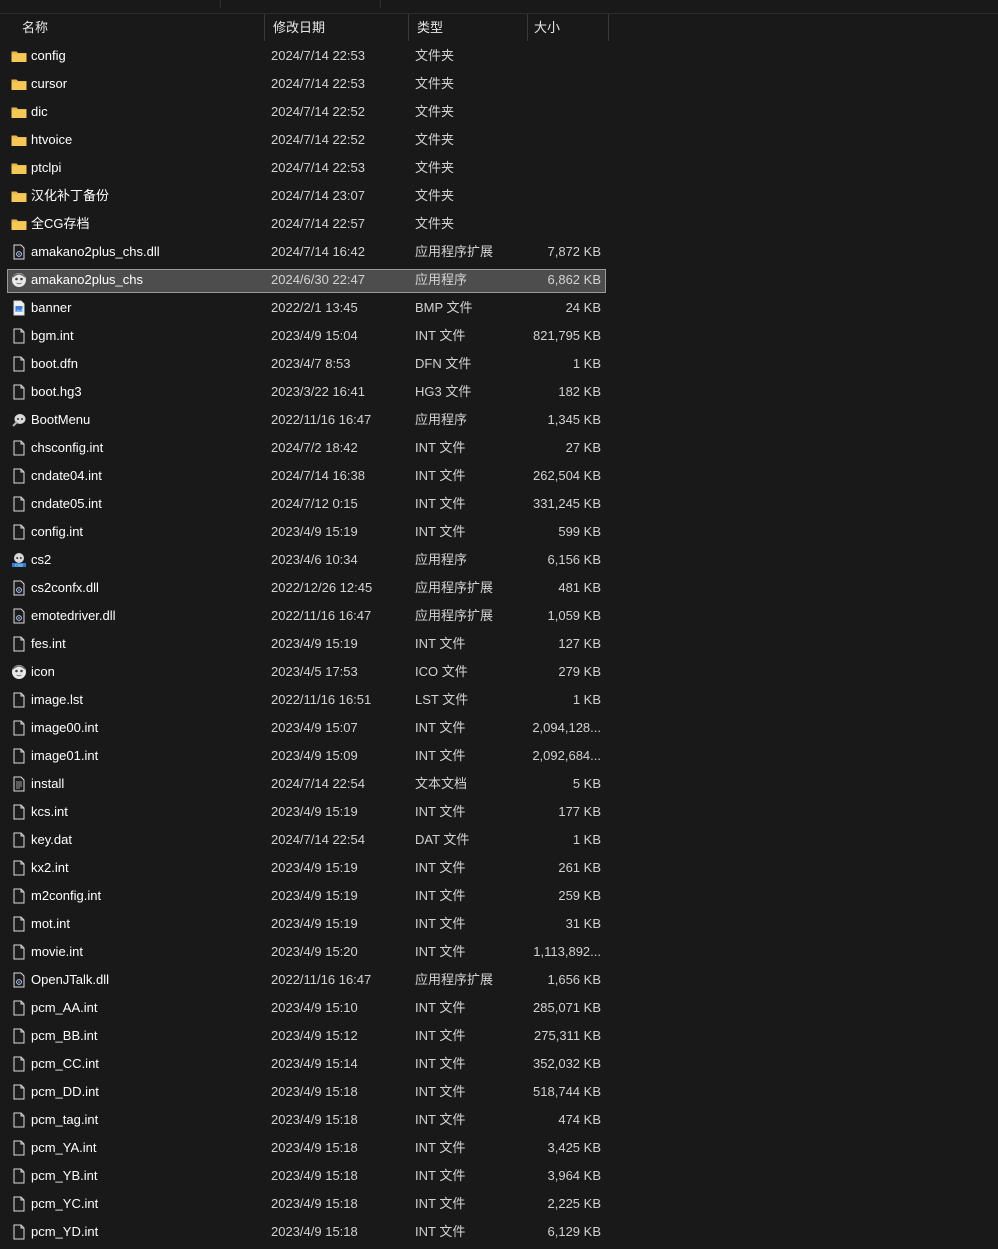 The width and height of the screenshot is (998, 1249). I want to click on file-size: 259 KB, so click(579, 895).